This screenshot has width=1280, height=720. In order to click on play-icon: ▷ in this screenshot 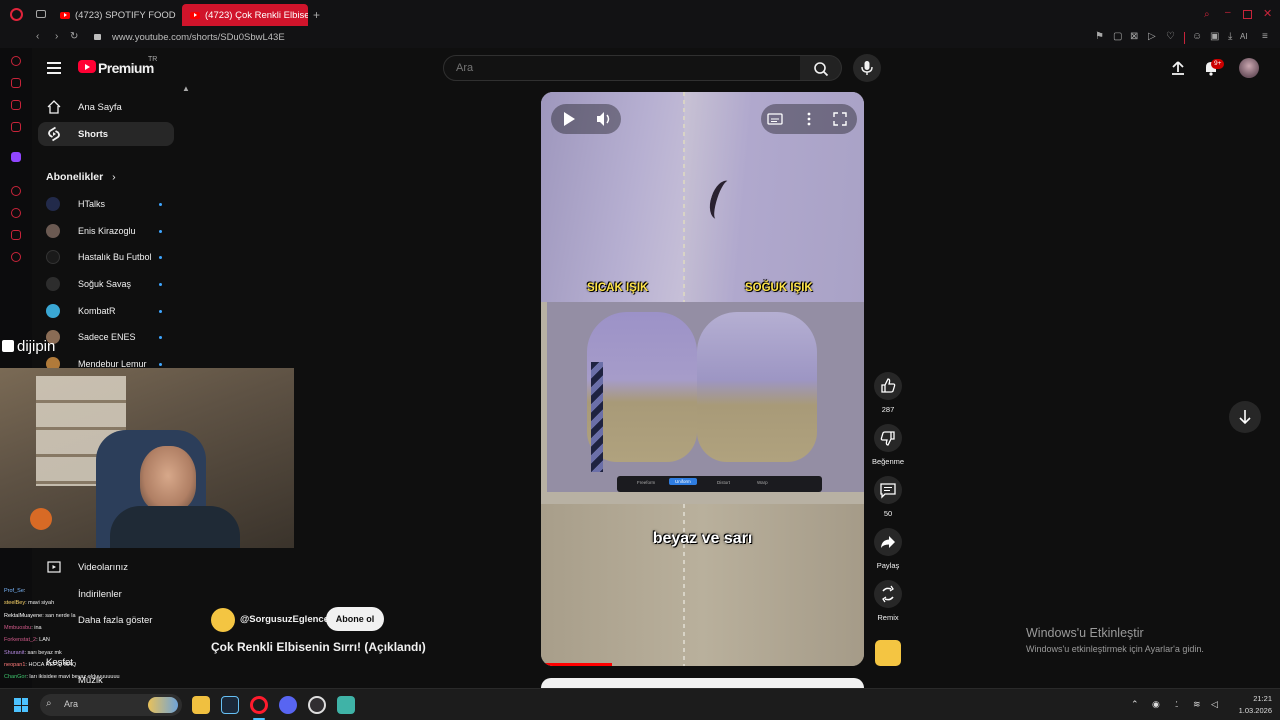, I will do `click(1152, 36)`.